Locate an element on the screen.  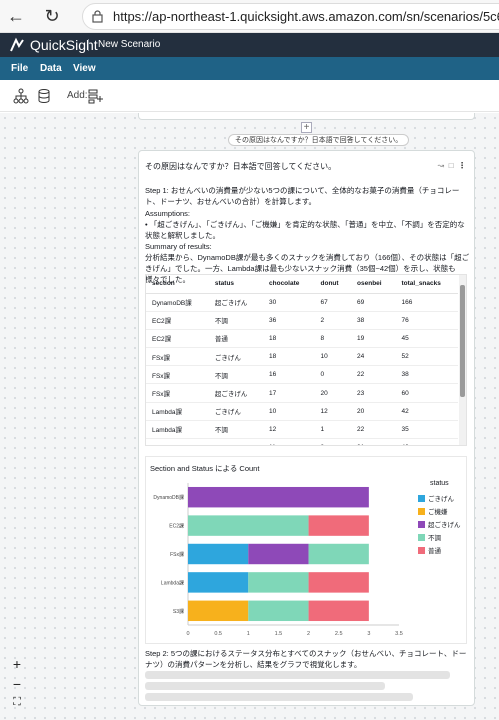
table-row: EC2課 不調 36 2 38 76 is located at coordinates (302, 320).